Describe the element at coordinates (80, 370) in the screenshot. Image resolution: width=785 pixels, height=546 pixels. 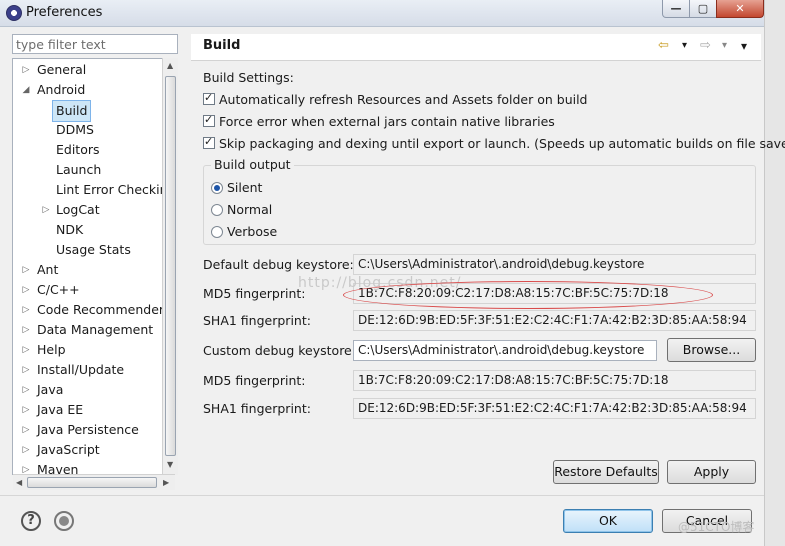
I see `tree-item-label: Install/Update` at that location.